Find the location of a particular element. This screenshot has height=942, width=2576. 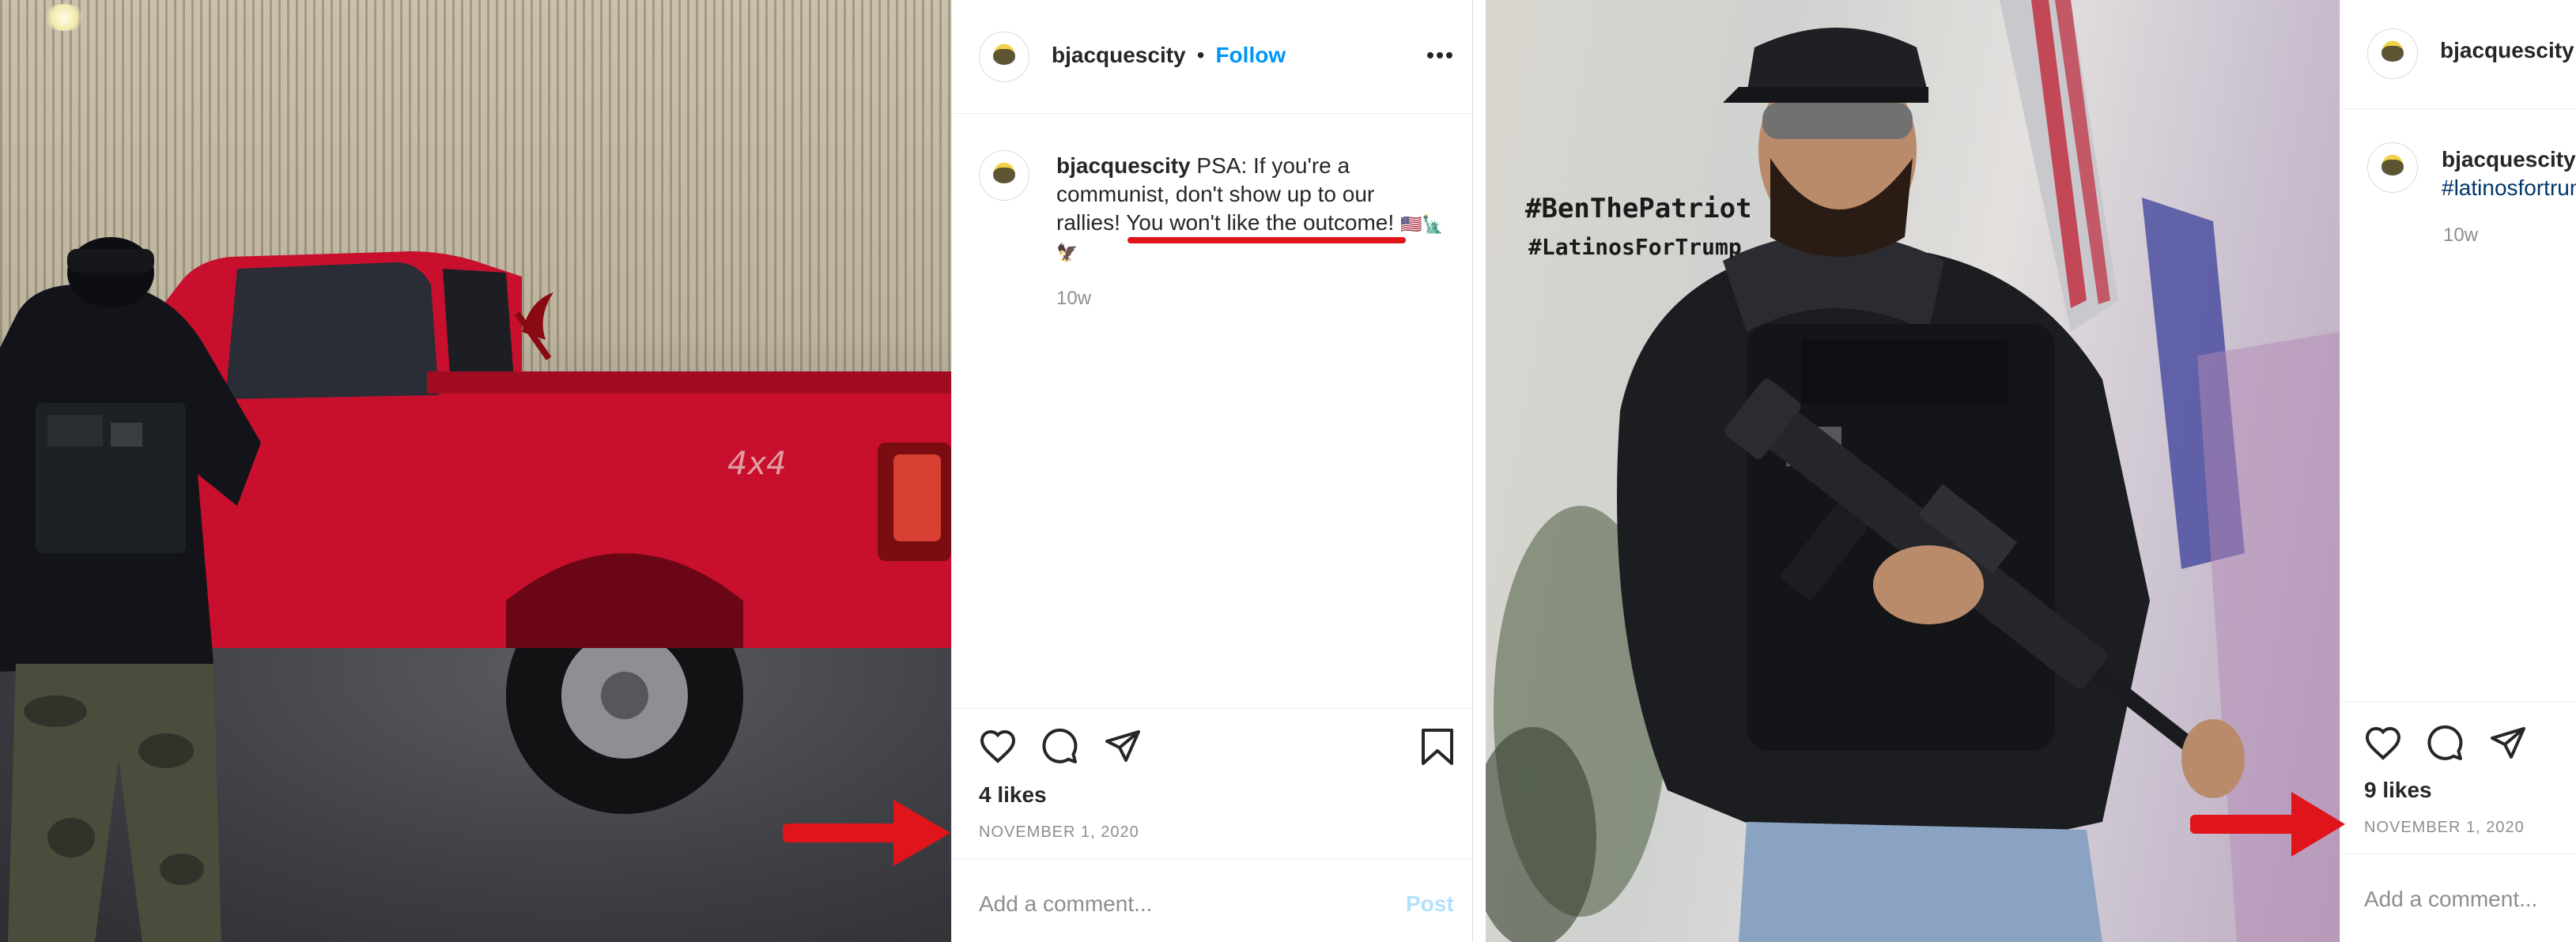

follow-button: Follow is located at coordinates (1250, 55).